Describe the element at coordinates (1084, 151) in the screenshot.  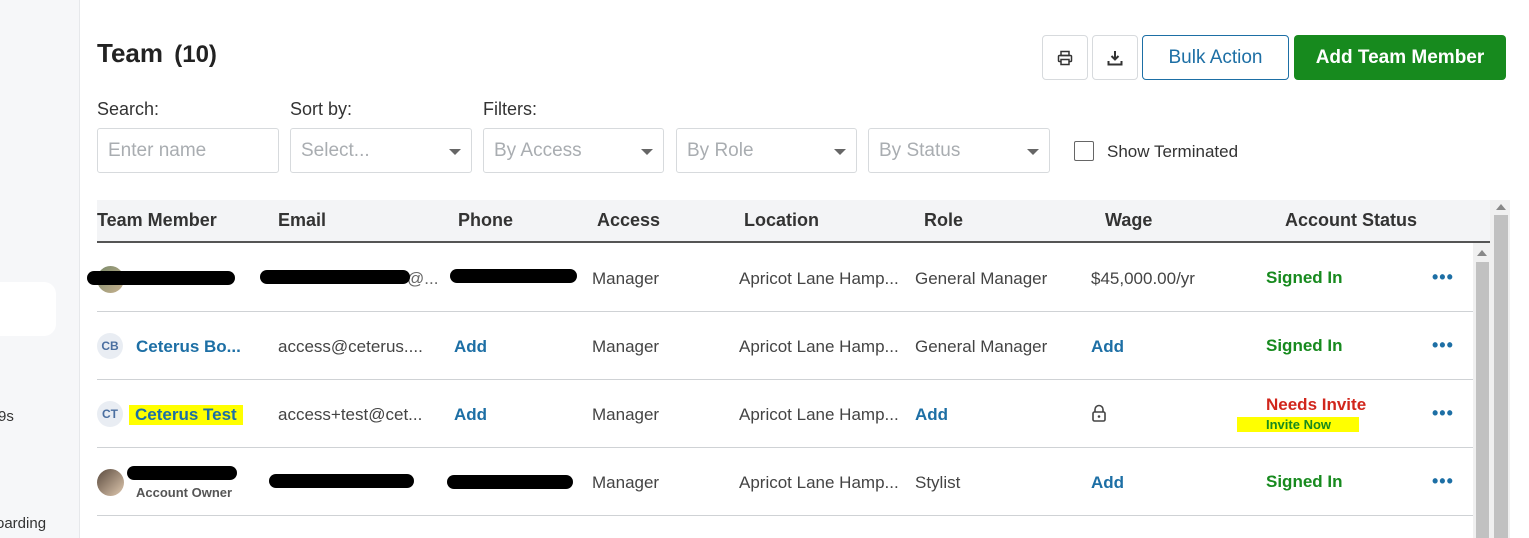
I see `show-terminated-checkbox` at that location.